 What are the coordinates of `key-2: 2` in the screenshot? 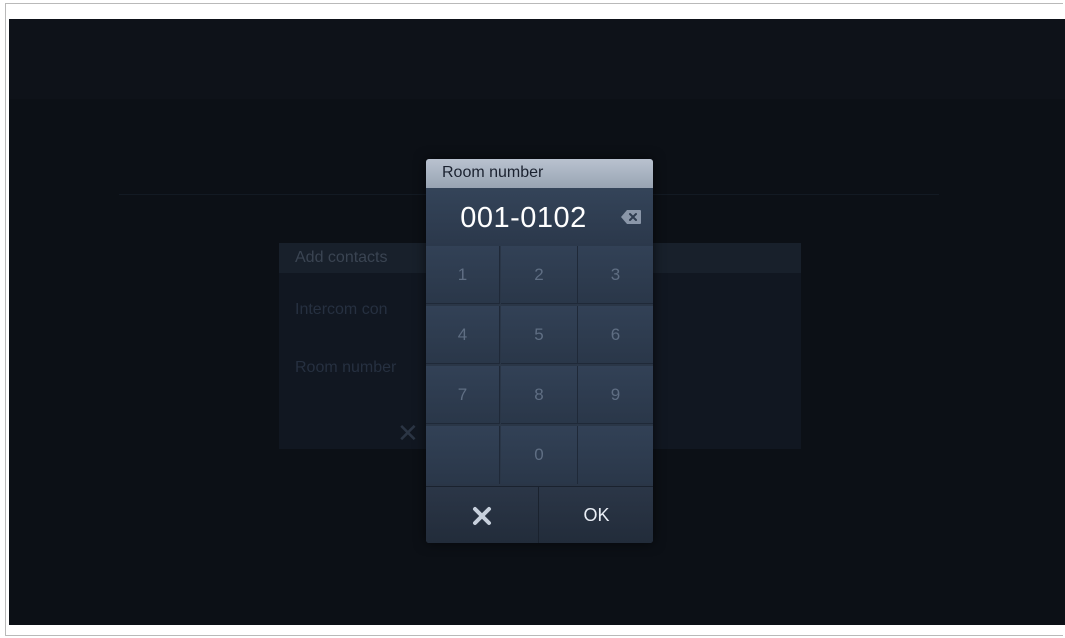 It's located at (539, 275).